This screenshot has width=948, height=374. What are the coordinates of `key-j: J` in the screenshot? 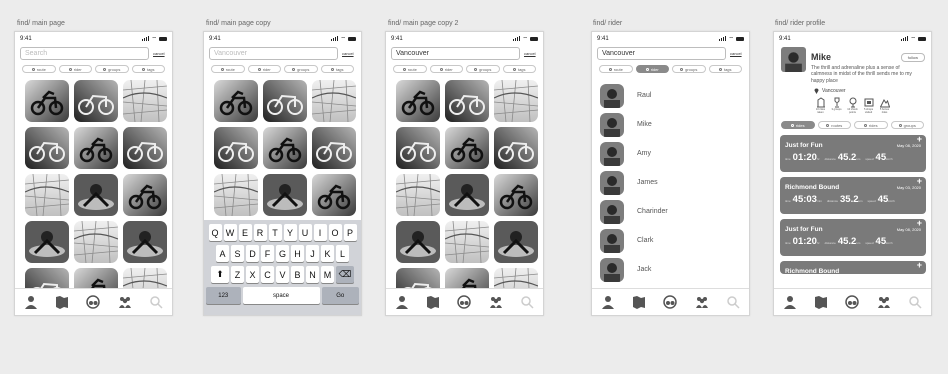 It's located at (312, 253).